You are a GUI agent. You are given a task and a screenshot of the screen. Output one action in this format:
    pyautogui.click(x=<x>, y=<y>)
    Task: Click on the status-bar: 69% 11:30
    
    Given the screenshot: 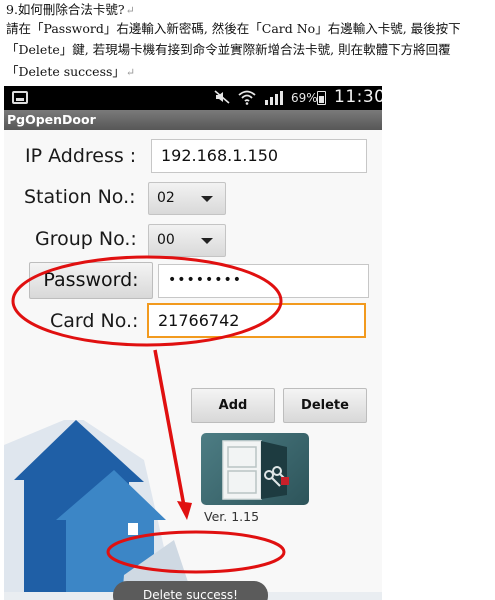 What is the action you would take?
    pyautogui.click(x=193, y=98)
    